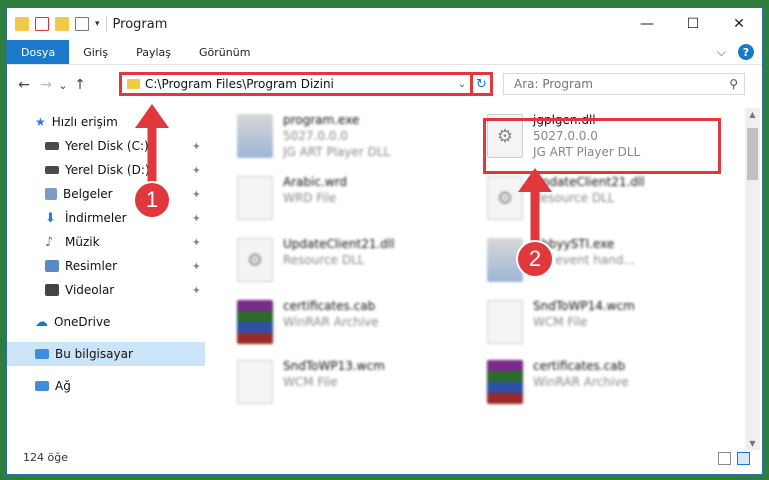 The width and height of the screenshot is (769, 480). I want to click on sidebar-item-downloads: ⬇ İndirmeler ✦, so click(106, 218).